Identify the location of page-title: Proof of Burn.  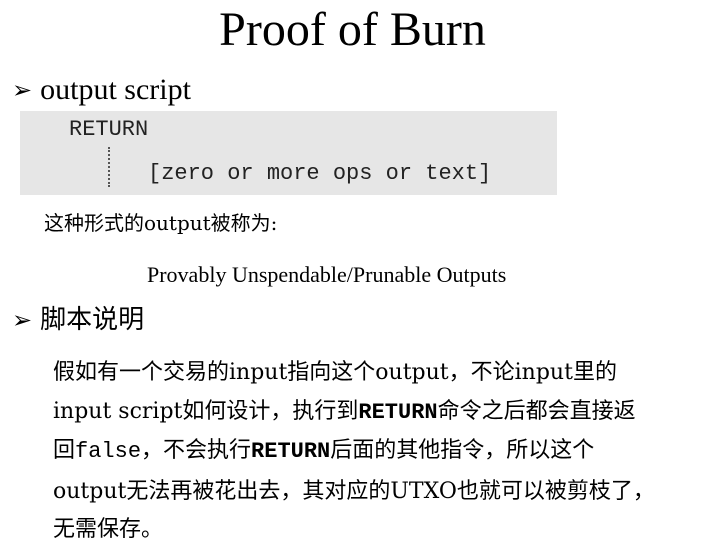
(352, 29).